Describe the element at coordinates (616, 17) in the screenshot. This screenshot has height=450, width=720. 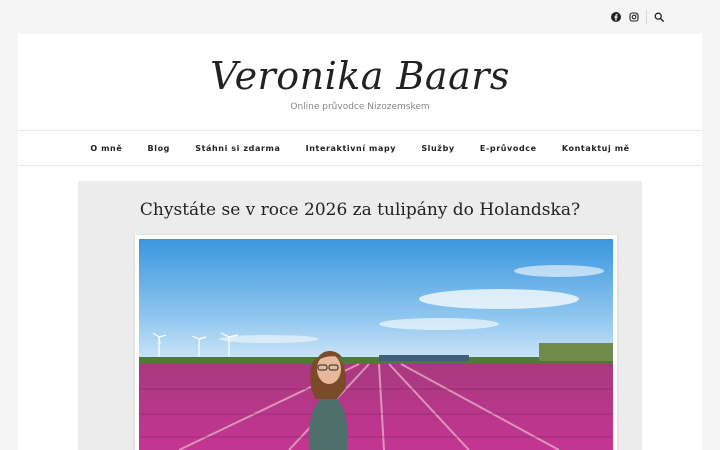
I see `facebook-icon` at that location.